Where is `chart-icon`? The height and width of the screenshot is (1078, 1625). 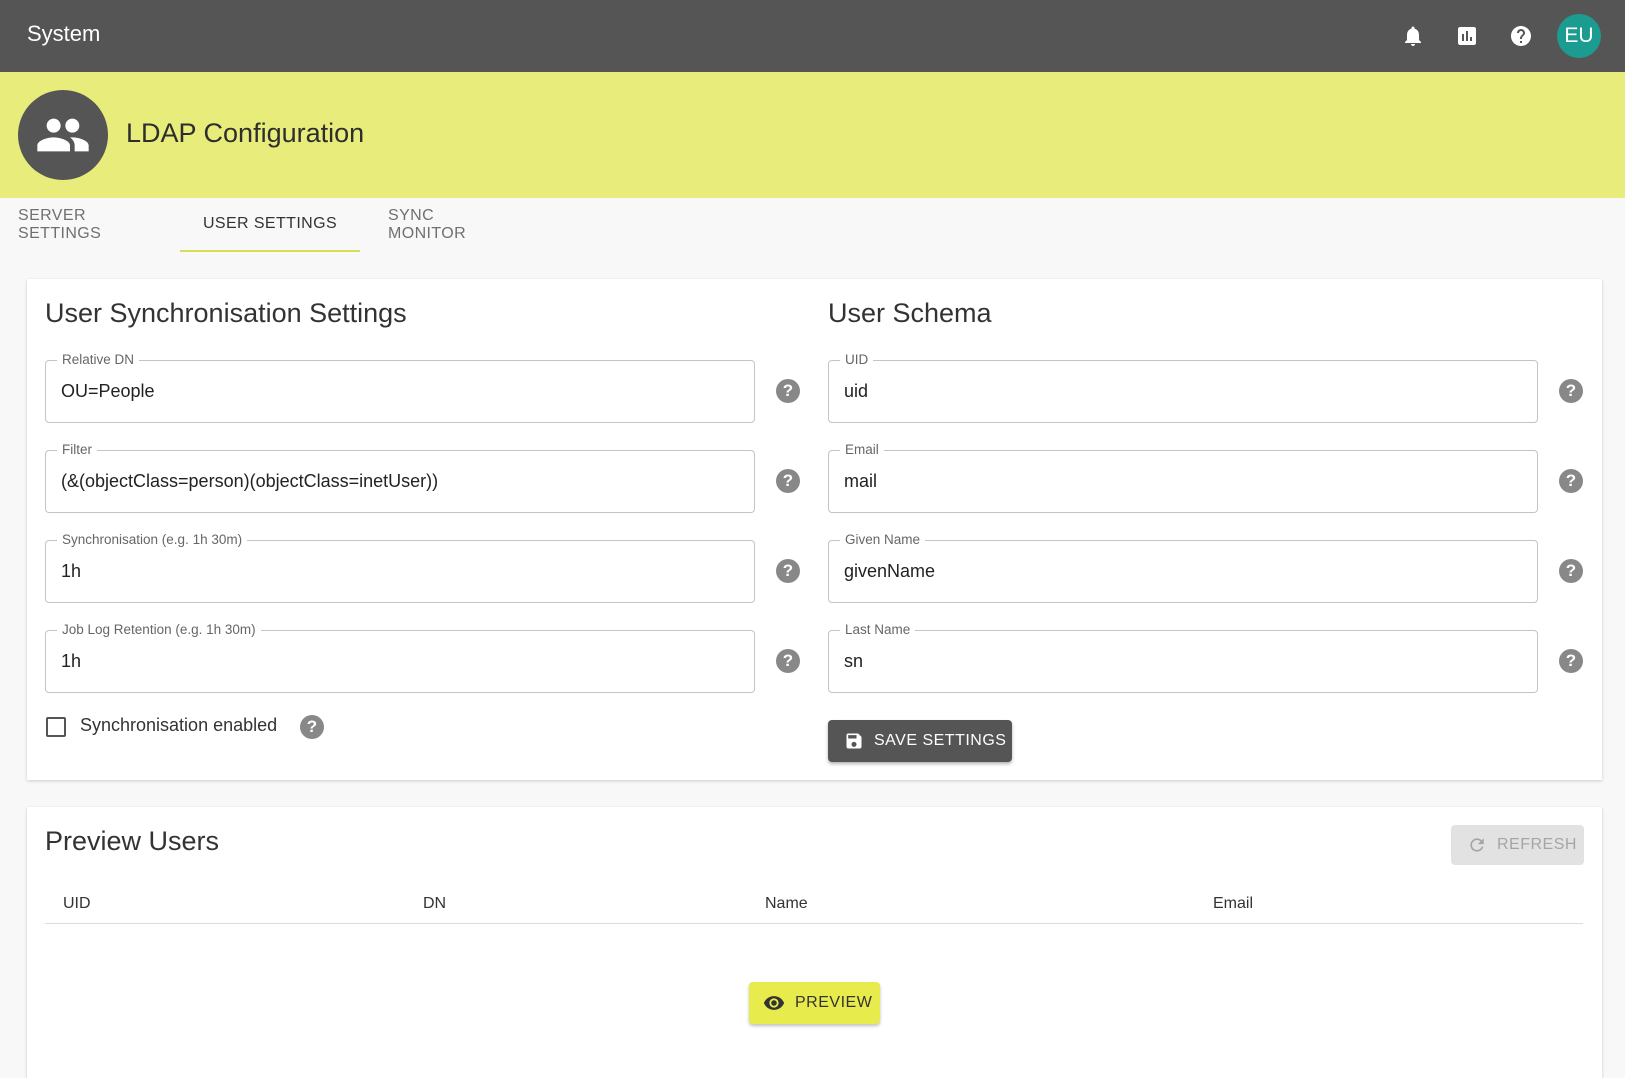 chart-icon is located at coordinates (1467, 36).